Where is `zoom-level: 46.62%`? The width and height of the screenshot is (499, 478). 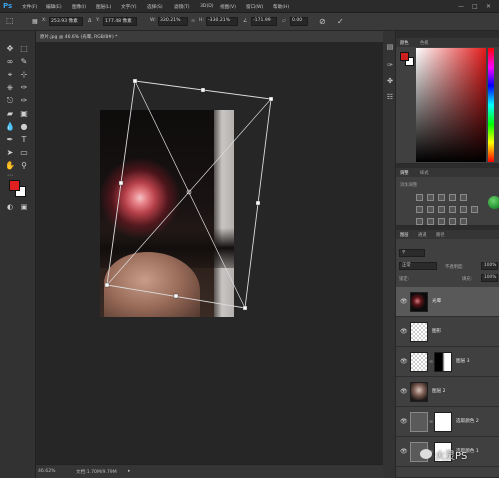 zoom-level: 46.62% is located at coordinates (47, 471).